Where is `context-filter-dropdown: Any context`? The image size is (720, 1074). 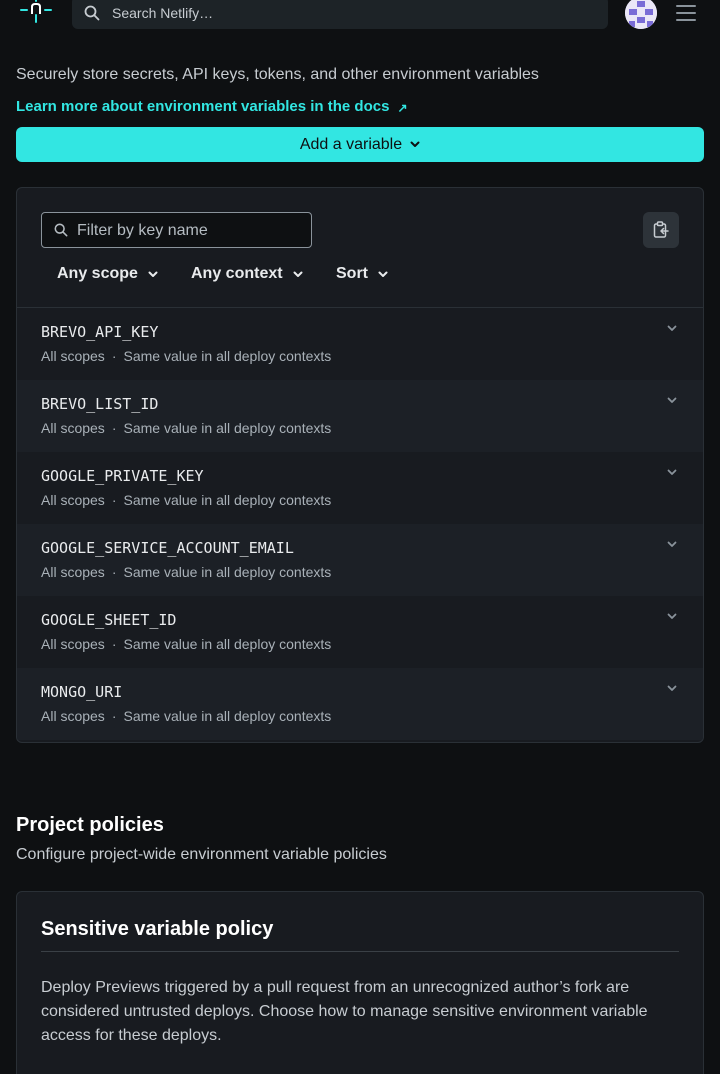 context-filter-dropdown: Any context is located at coordinates (247, 274).